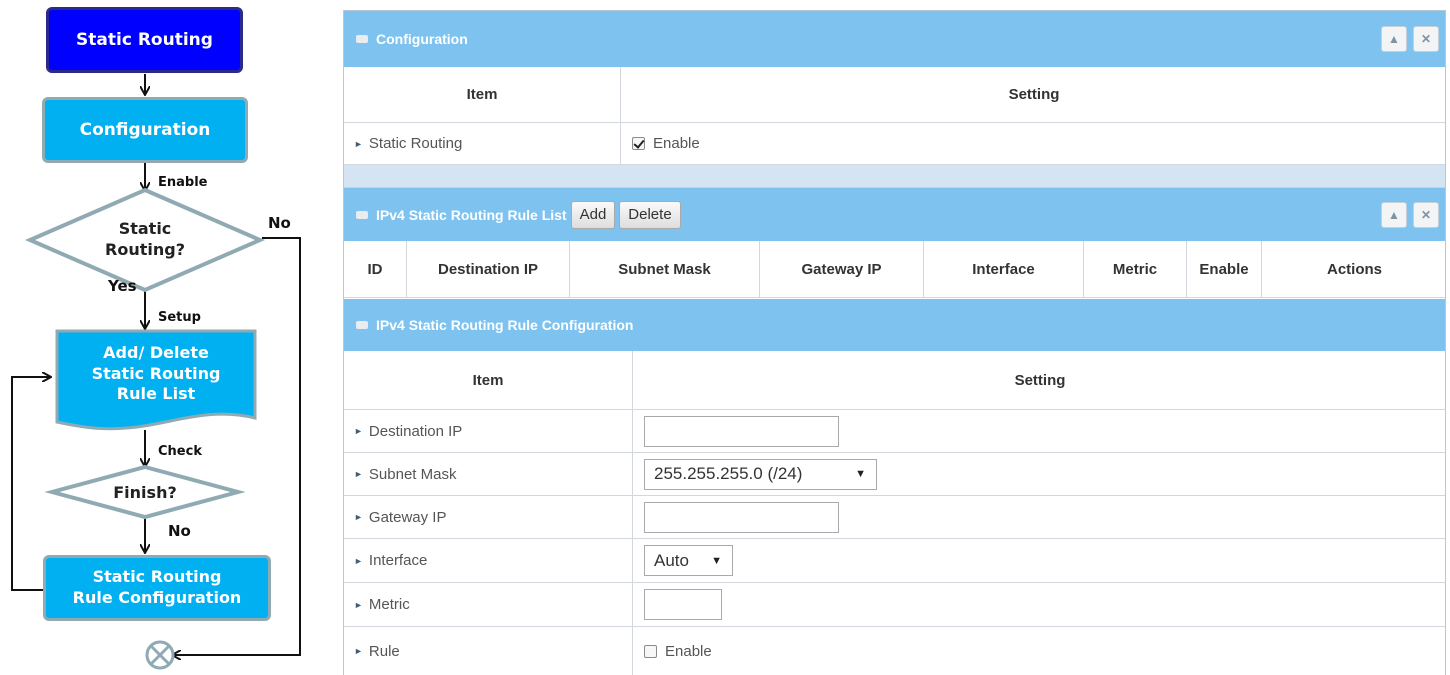  I want to click on column-header-enable: Enable, so click(1223, 269).